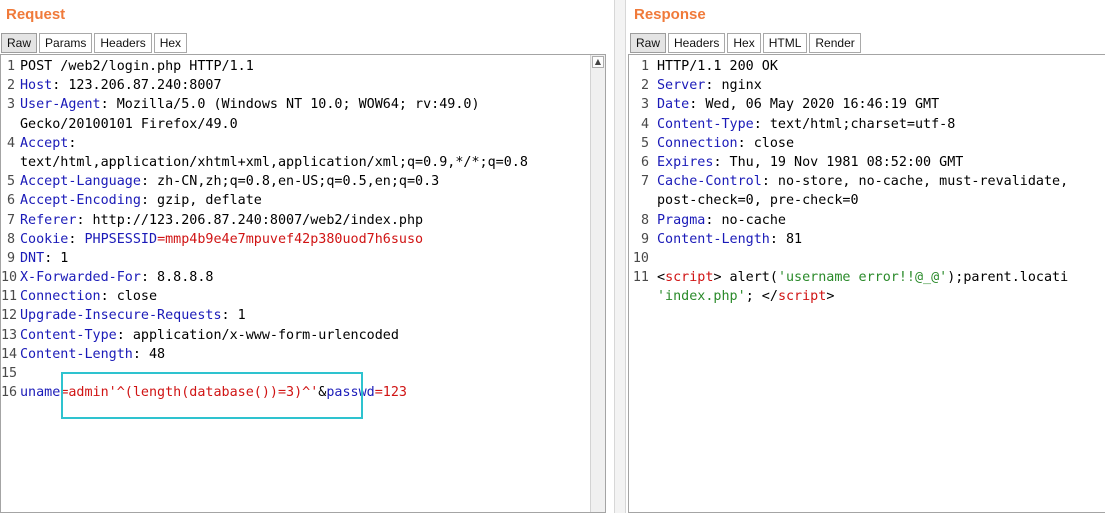 This screenshot has width=1105, height=513. Describe the element at coordinates (785, 43) in the screenshot. I see `response-tab-html: HTML` at that location.